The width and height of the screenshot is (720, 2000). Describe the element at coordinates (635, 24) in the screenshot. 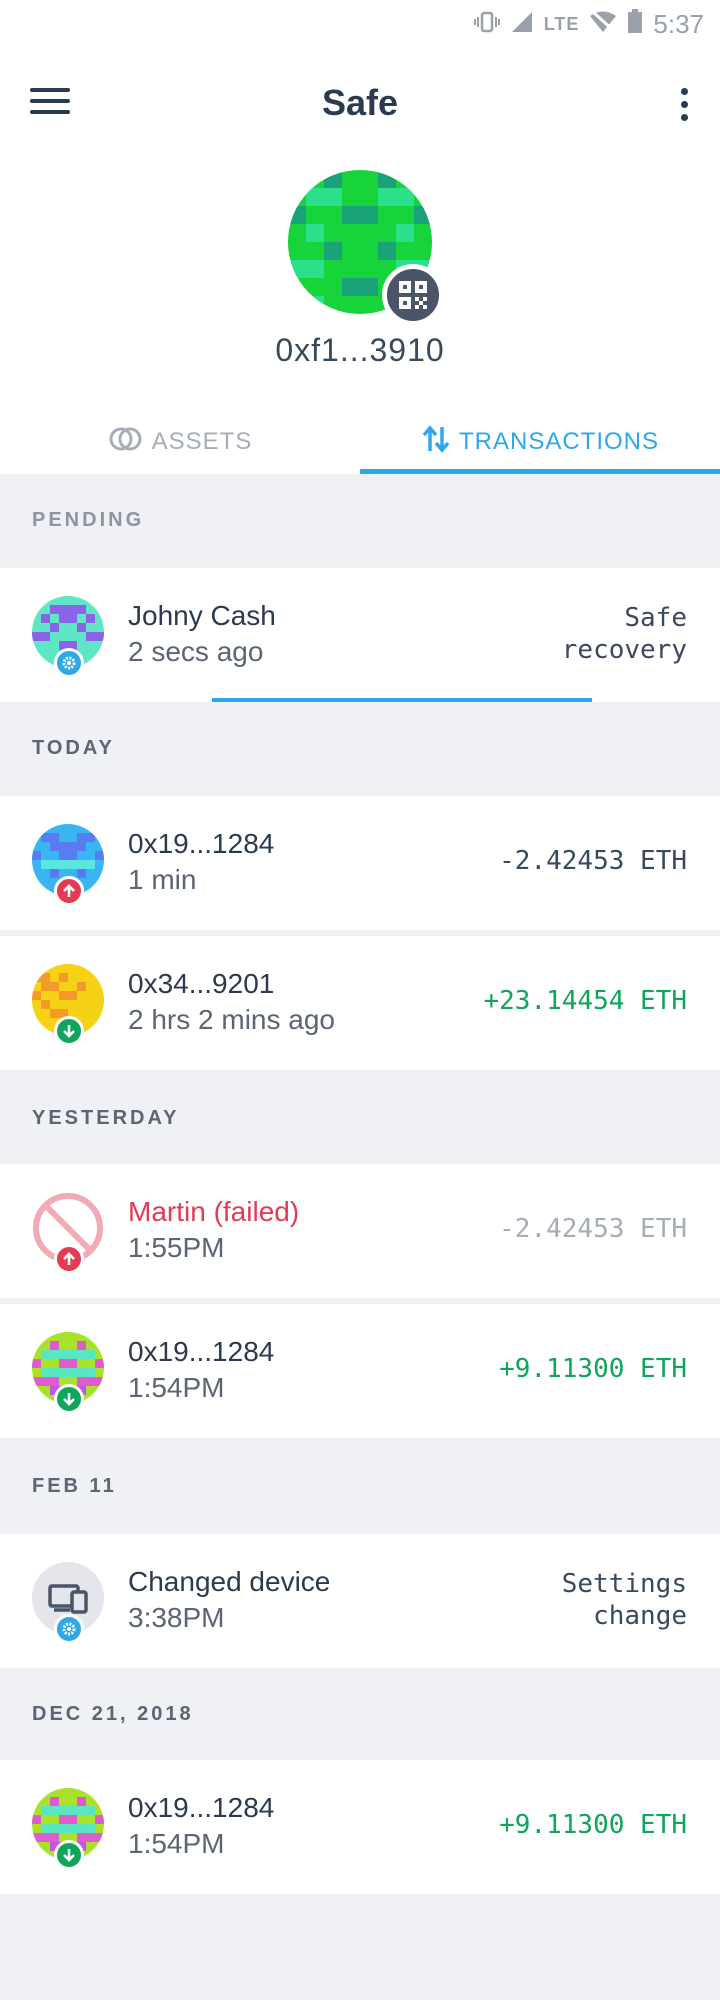

I see `battery-icon` at that location.